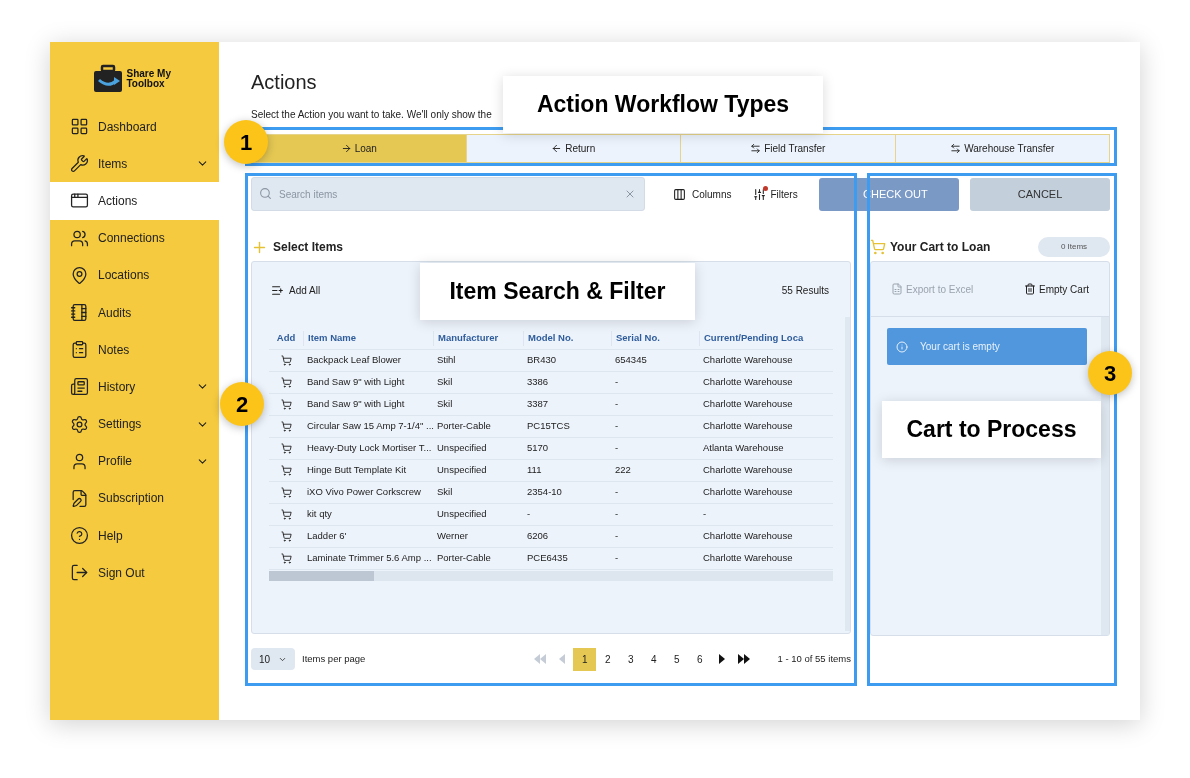 The height and width of the screenshot is (778, 1190). I want to click on page-number: 3, so click(631, 659).